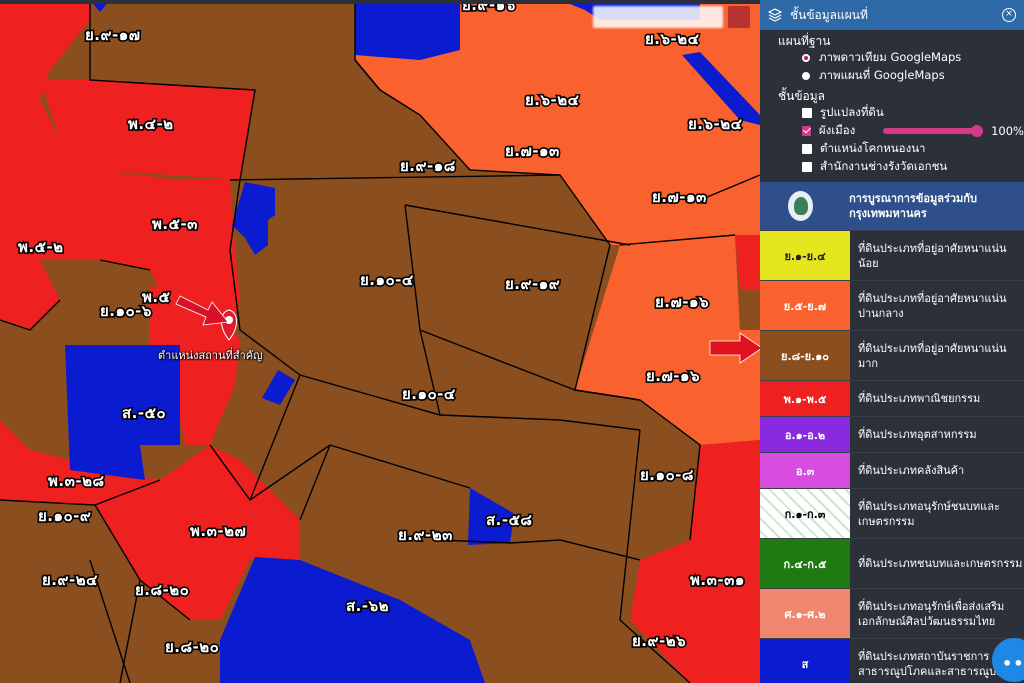 The width and height of the screenshot is (1024, 683). Describe the element at coordinates (658, 17) in the screenshot. I see `map-search-box` at that location.